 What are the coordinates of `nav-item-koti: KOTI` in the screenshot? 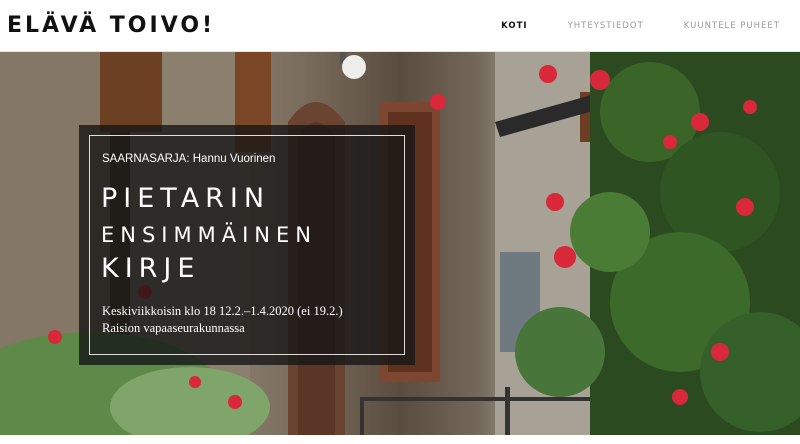 It's located at (514, 26).